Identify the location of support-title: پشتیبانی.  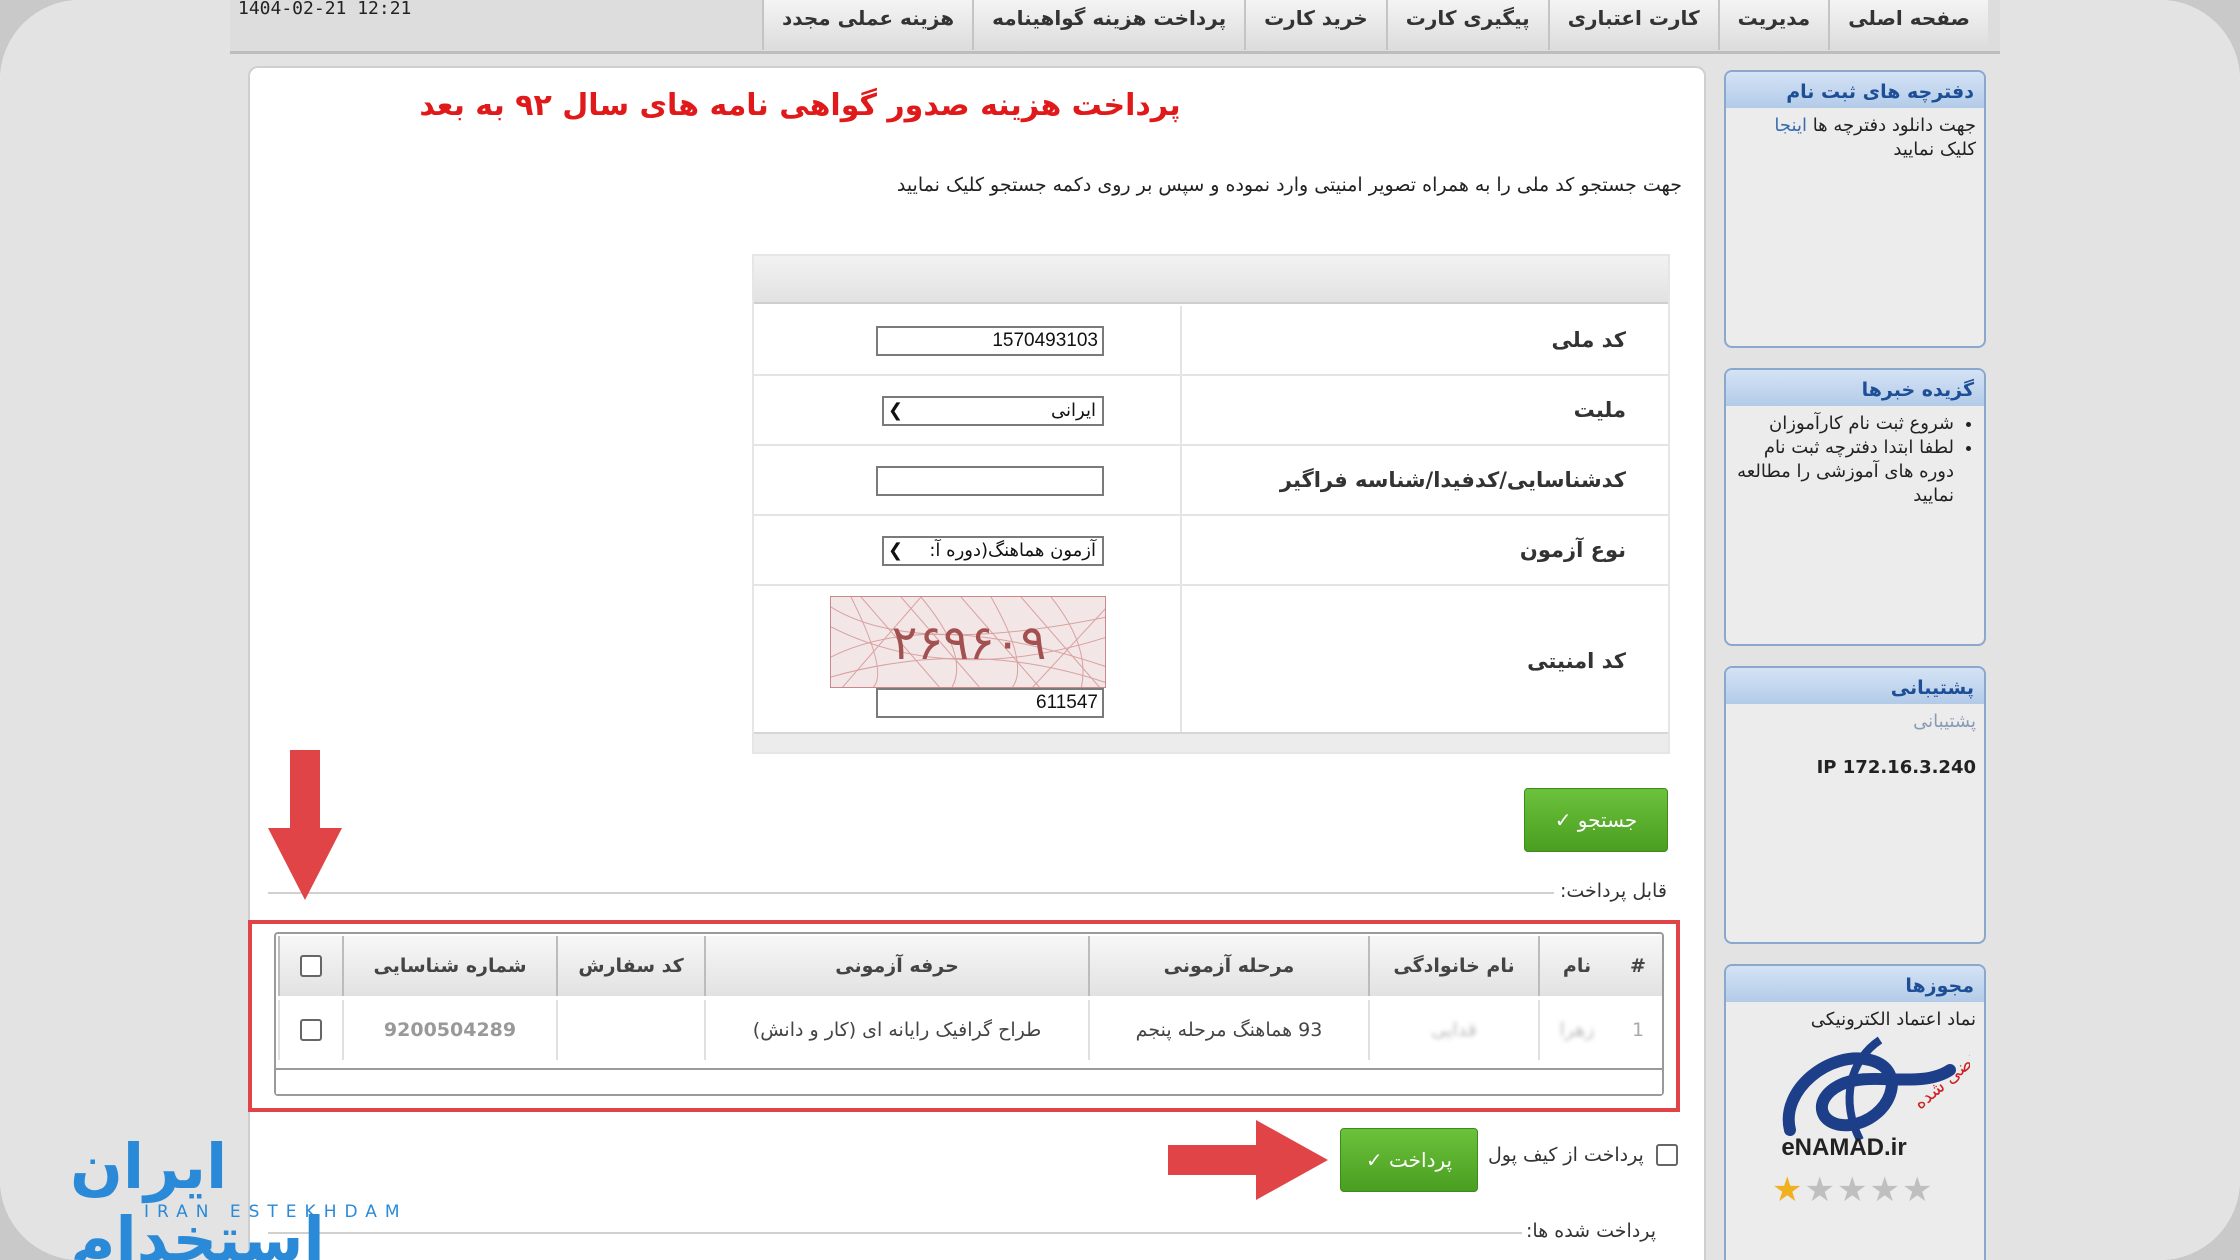
(1855, 686).